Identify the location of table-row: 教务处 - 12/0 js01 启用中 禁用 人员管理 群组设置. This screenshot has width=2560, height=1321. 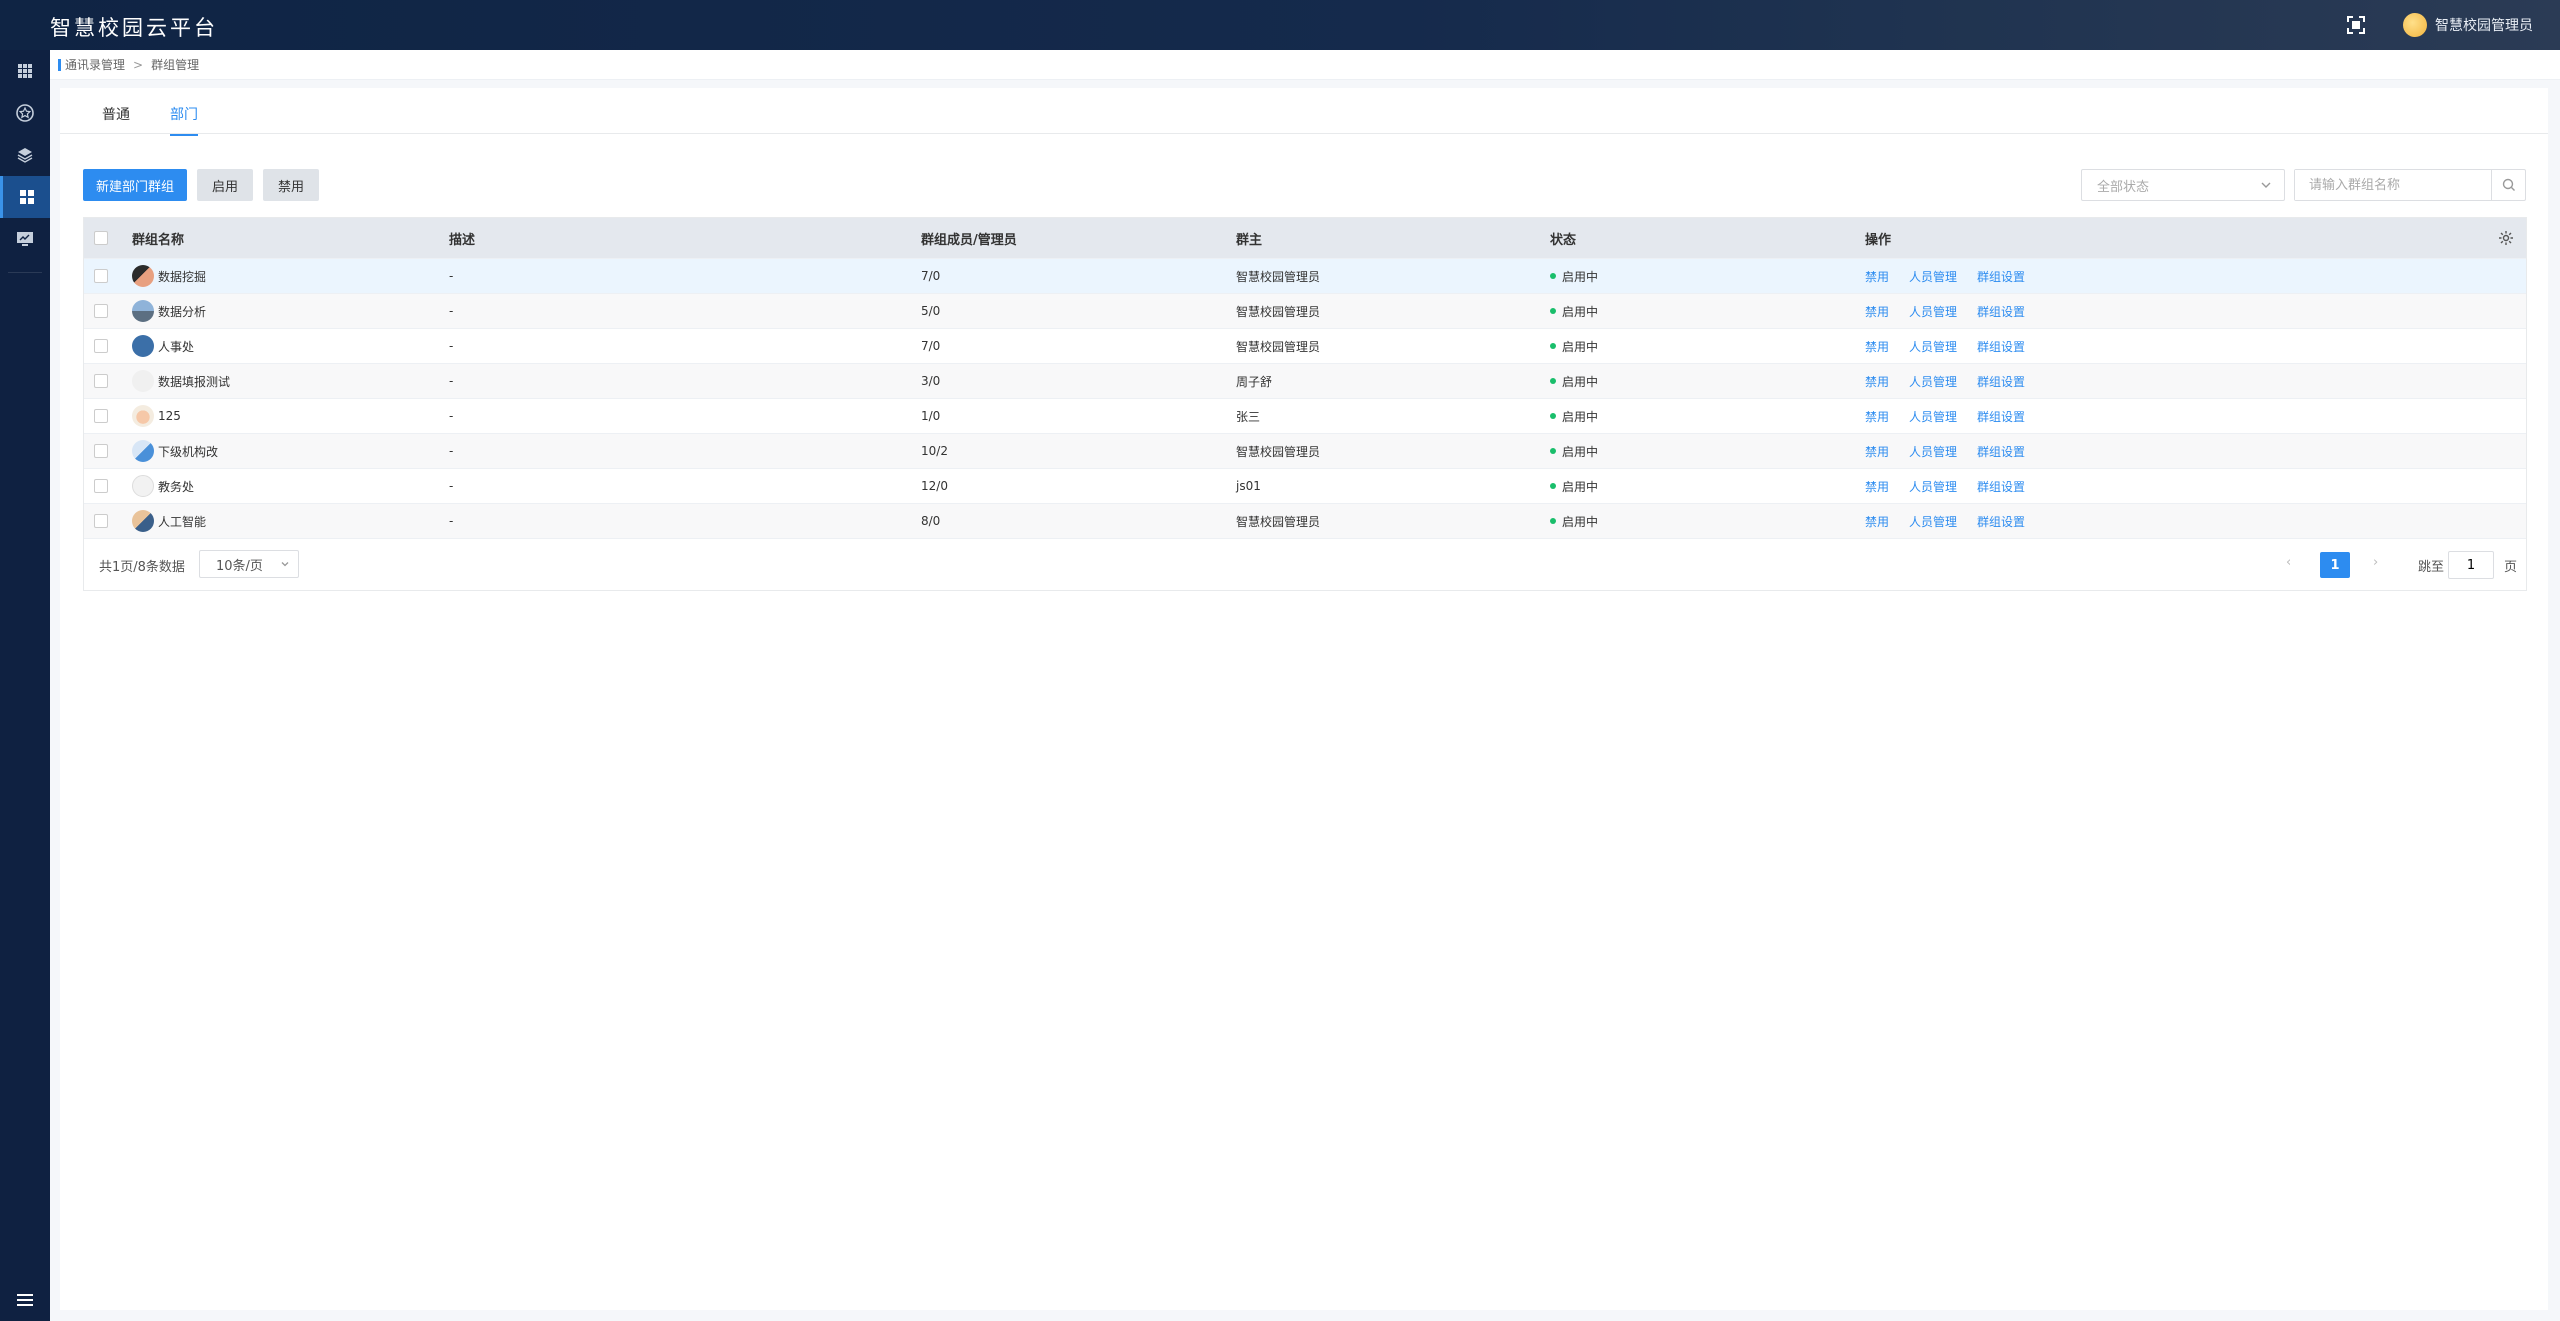
(1305, 485).